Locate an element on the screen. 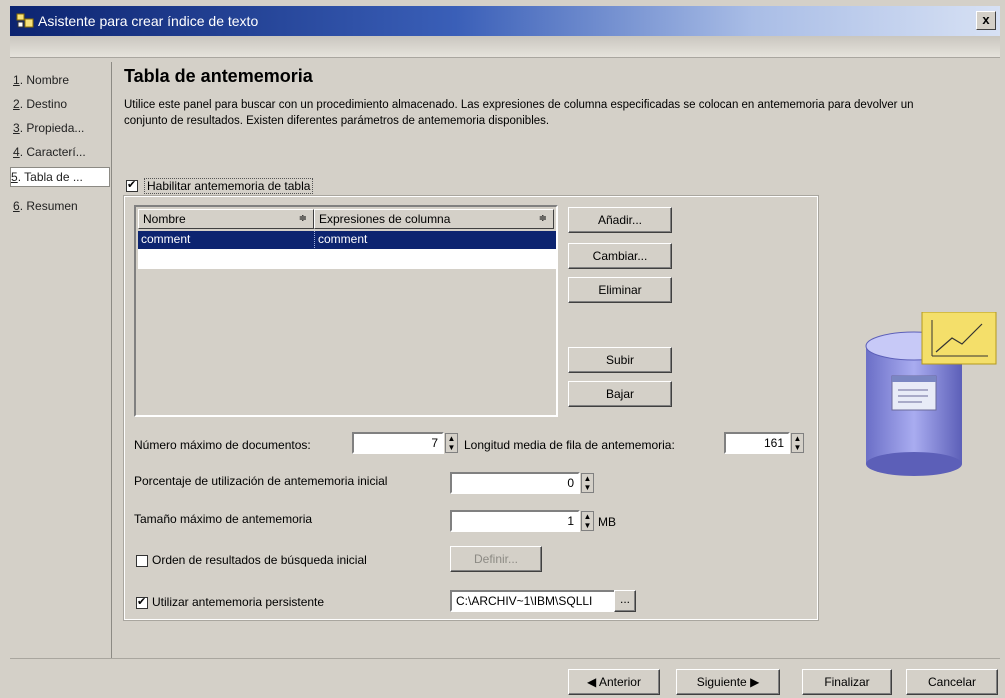 Image resolution: width=1005 pixels, height=698 pixels. enable-cache-label: Habilitar antememoria de tabla is located at coordinates (229, 186).